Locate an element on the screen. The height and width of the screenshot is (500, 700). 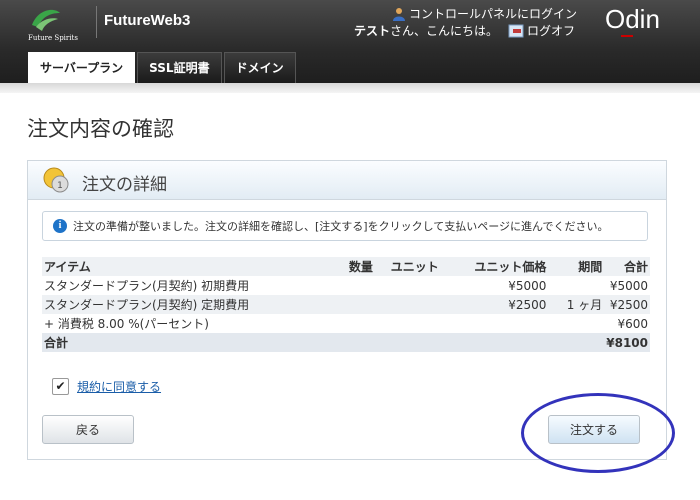
logoff-label: ログオフ is located at coordinates (551, 31).